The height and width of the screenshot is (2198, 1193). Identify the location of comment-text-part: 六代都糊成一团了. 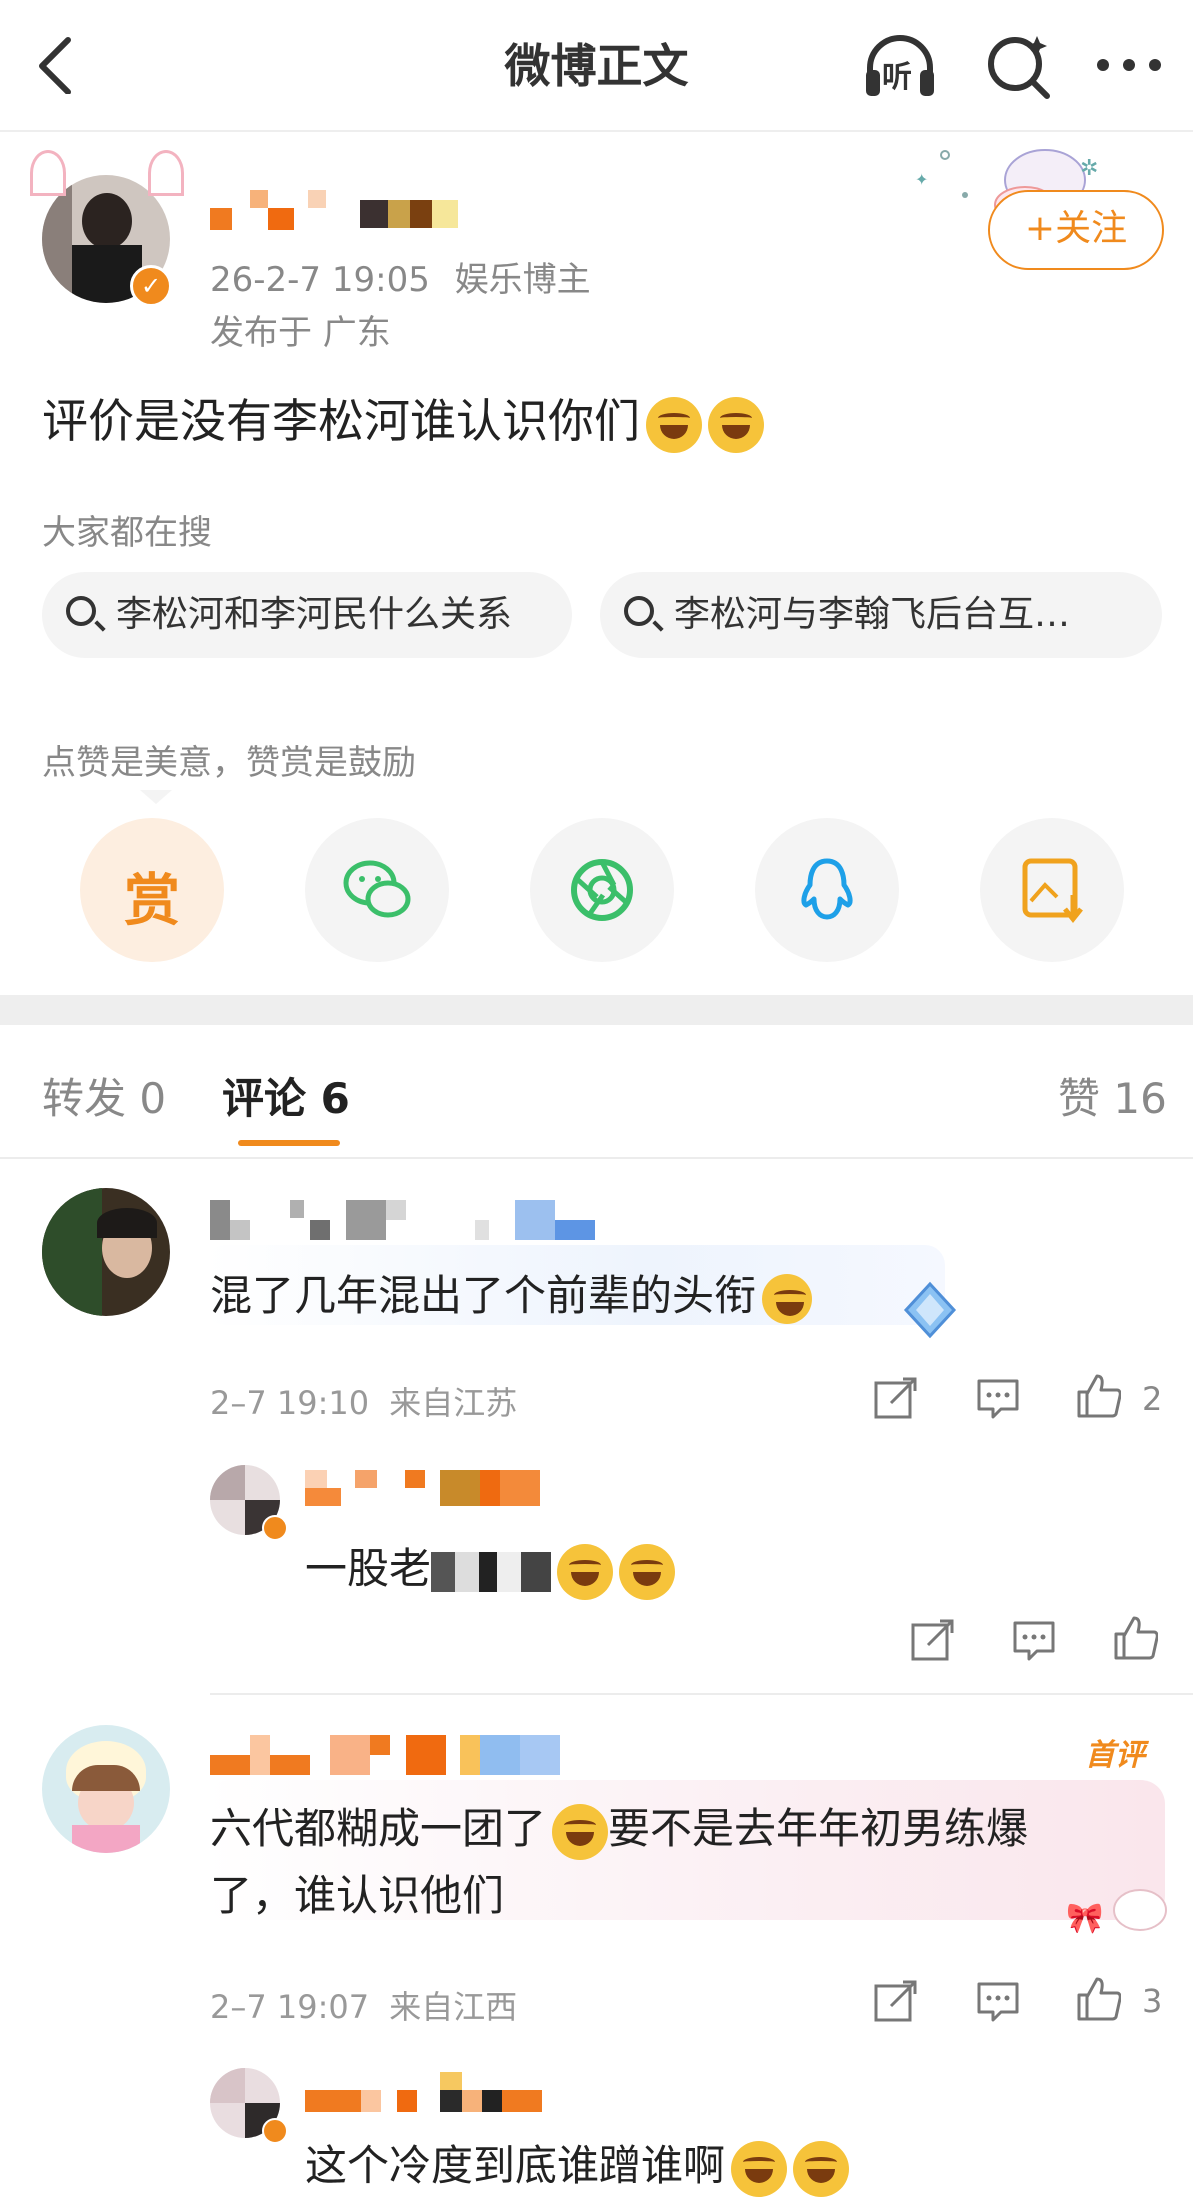
(378, 1828).